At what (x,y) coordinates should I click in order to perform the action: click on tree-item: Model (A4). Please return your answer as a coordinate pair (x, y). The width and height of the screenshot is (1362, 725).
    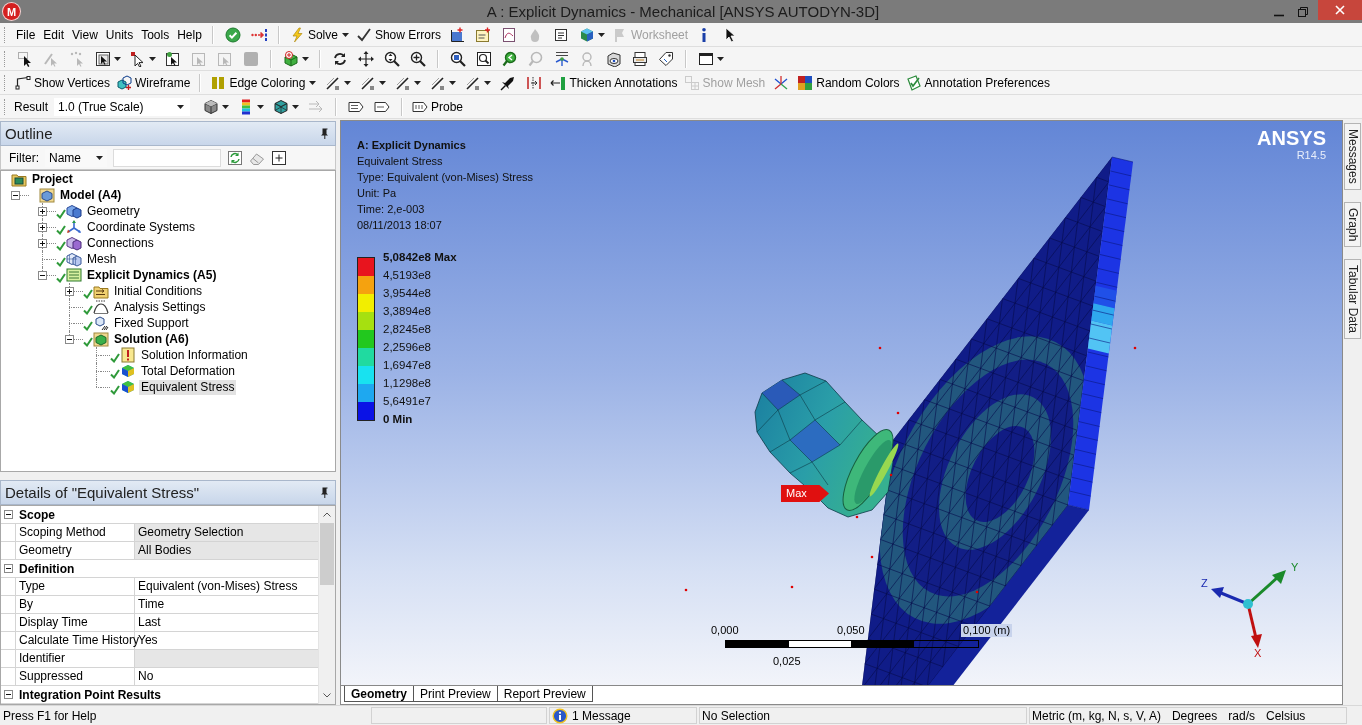
    Looking at the image, I should click on (91, 195).